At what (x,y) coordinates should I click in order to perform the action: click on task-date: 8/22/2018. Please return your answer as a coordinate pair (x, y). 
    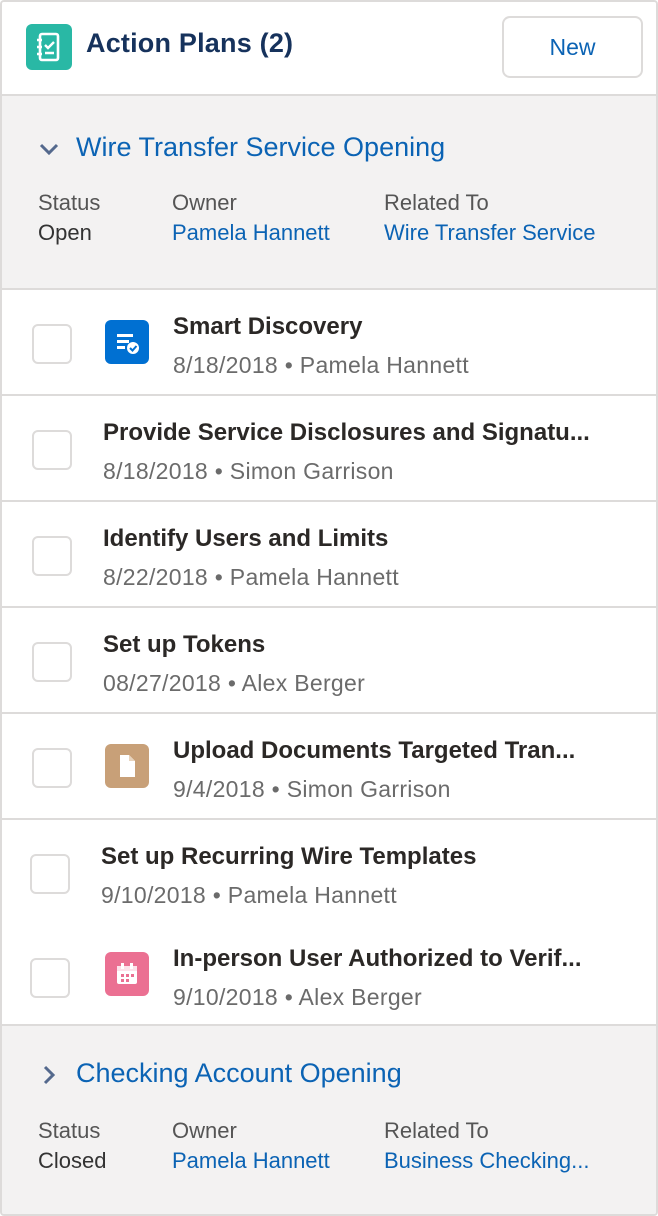
    Looking at the image, I should click on (156, 577).